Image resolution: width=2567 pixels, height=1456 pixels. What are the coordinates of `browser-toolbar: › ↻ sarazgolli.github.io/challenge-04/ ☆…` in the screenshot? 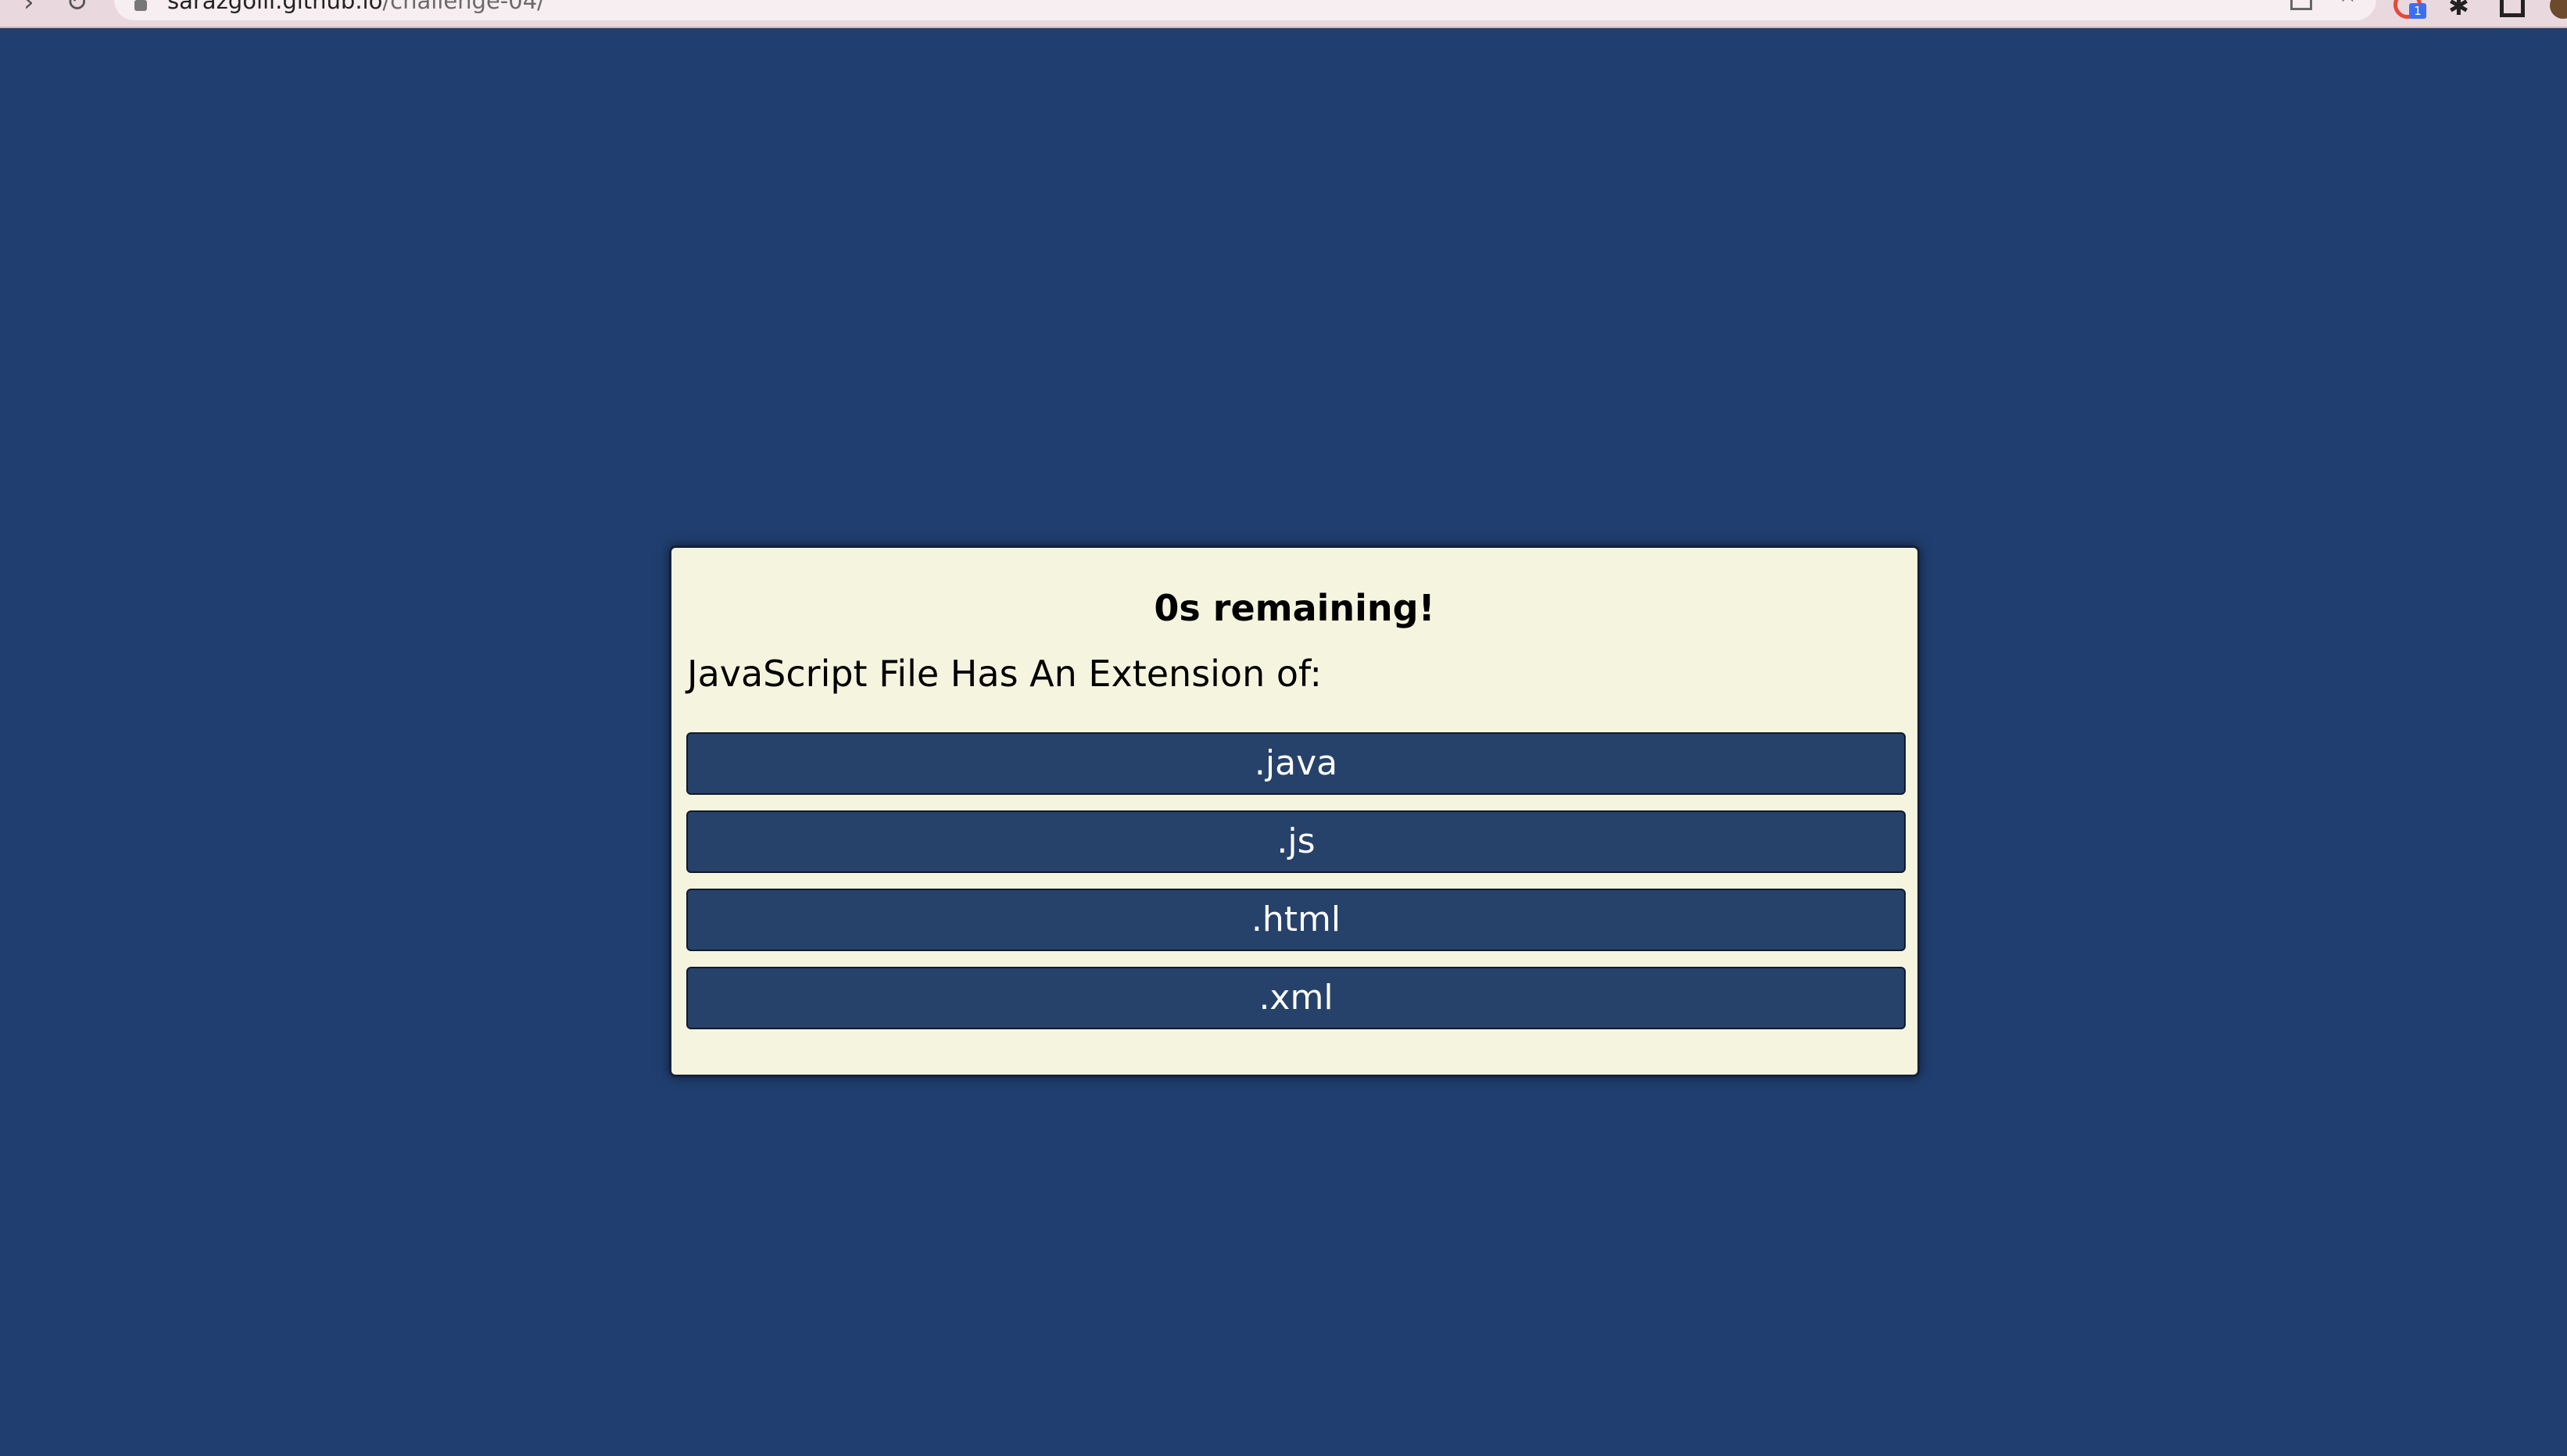 It's located at (1283, 14).